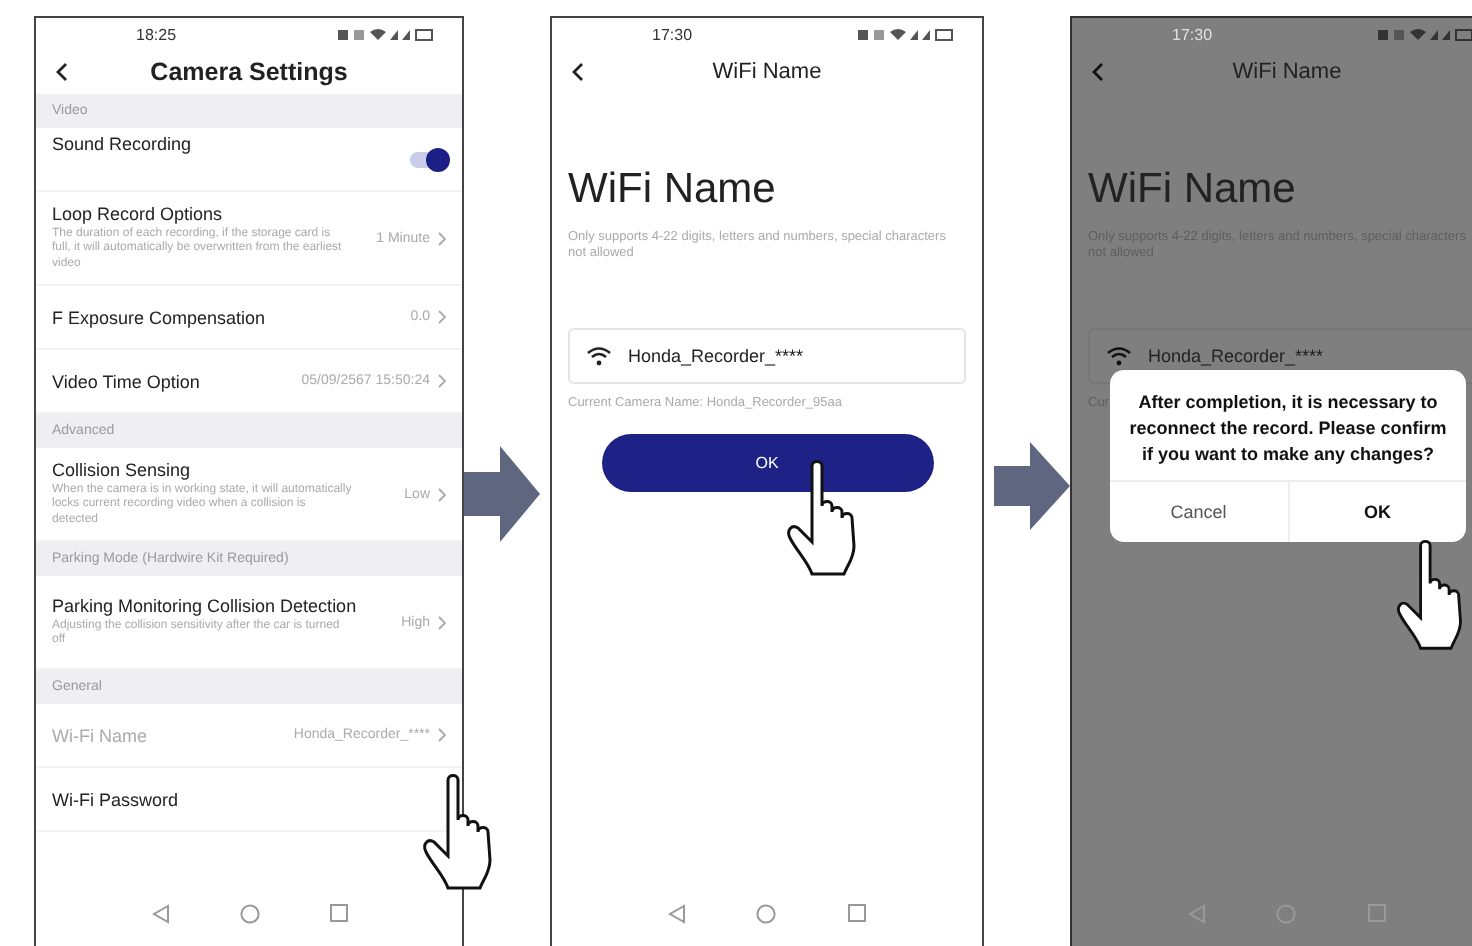 The image size is (1472, 946). I want to click on dialog-message: After completion, it is necessary to reconnect the record. Please confirm if you want to make any changes?, so click(1288, 429).